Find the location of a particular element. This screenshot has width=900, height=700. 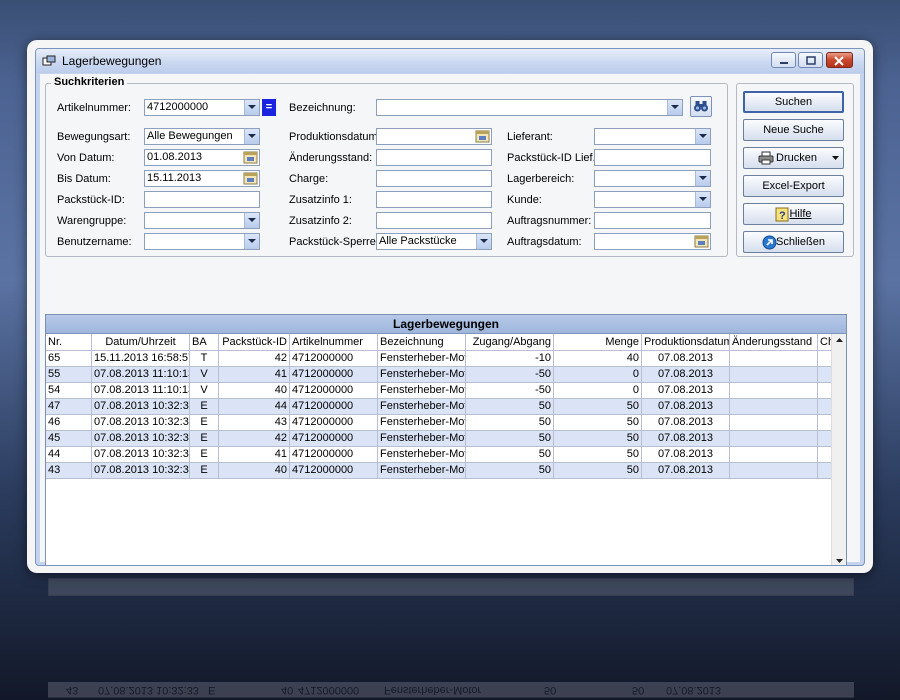

von-datum-field: 01.08.2013 is located at coordinates (202, 157).